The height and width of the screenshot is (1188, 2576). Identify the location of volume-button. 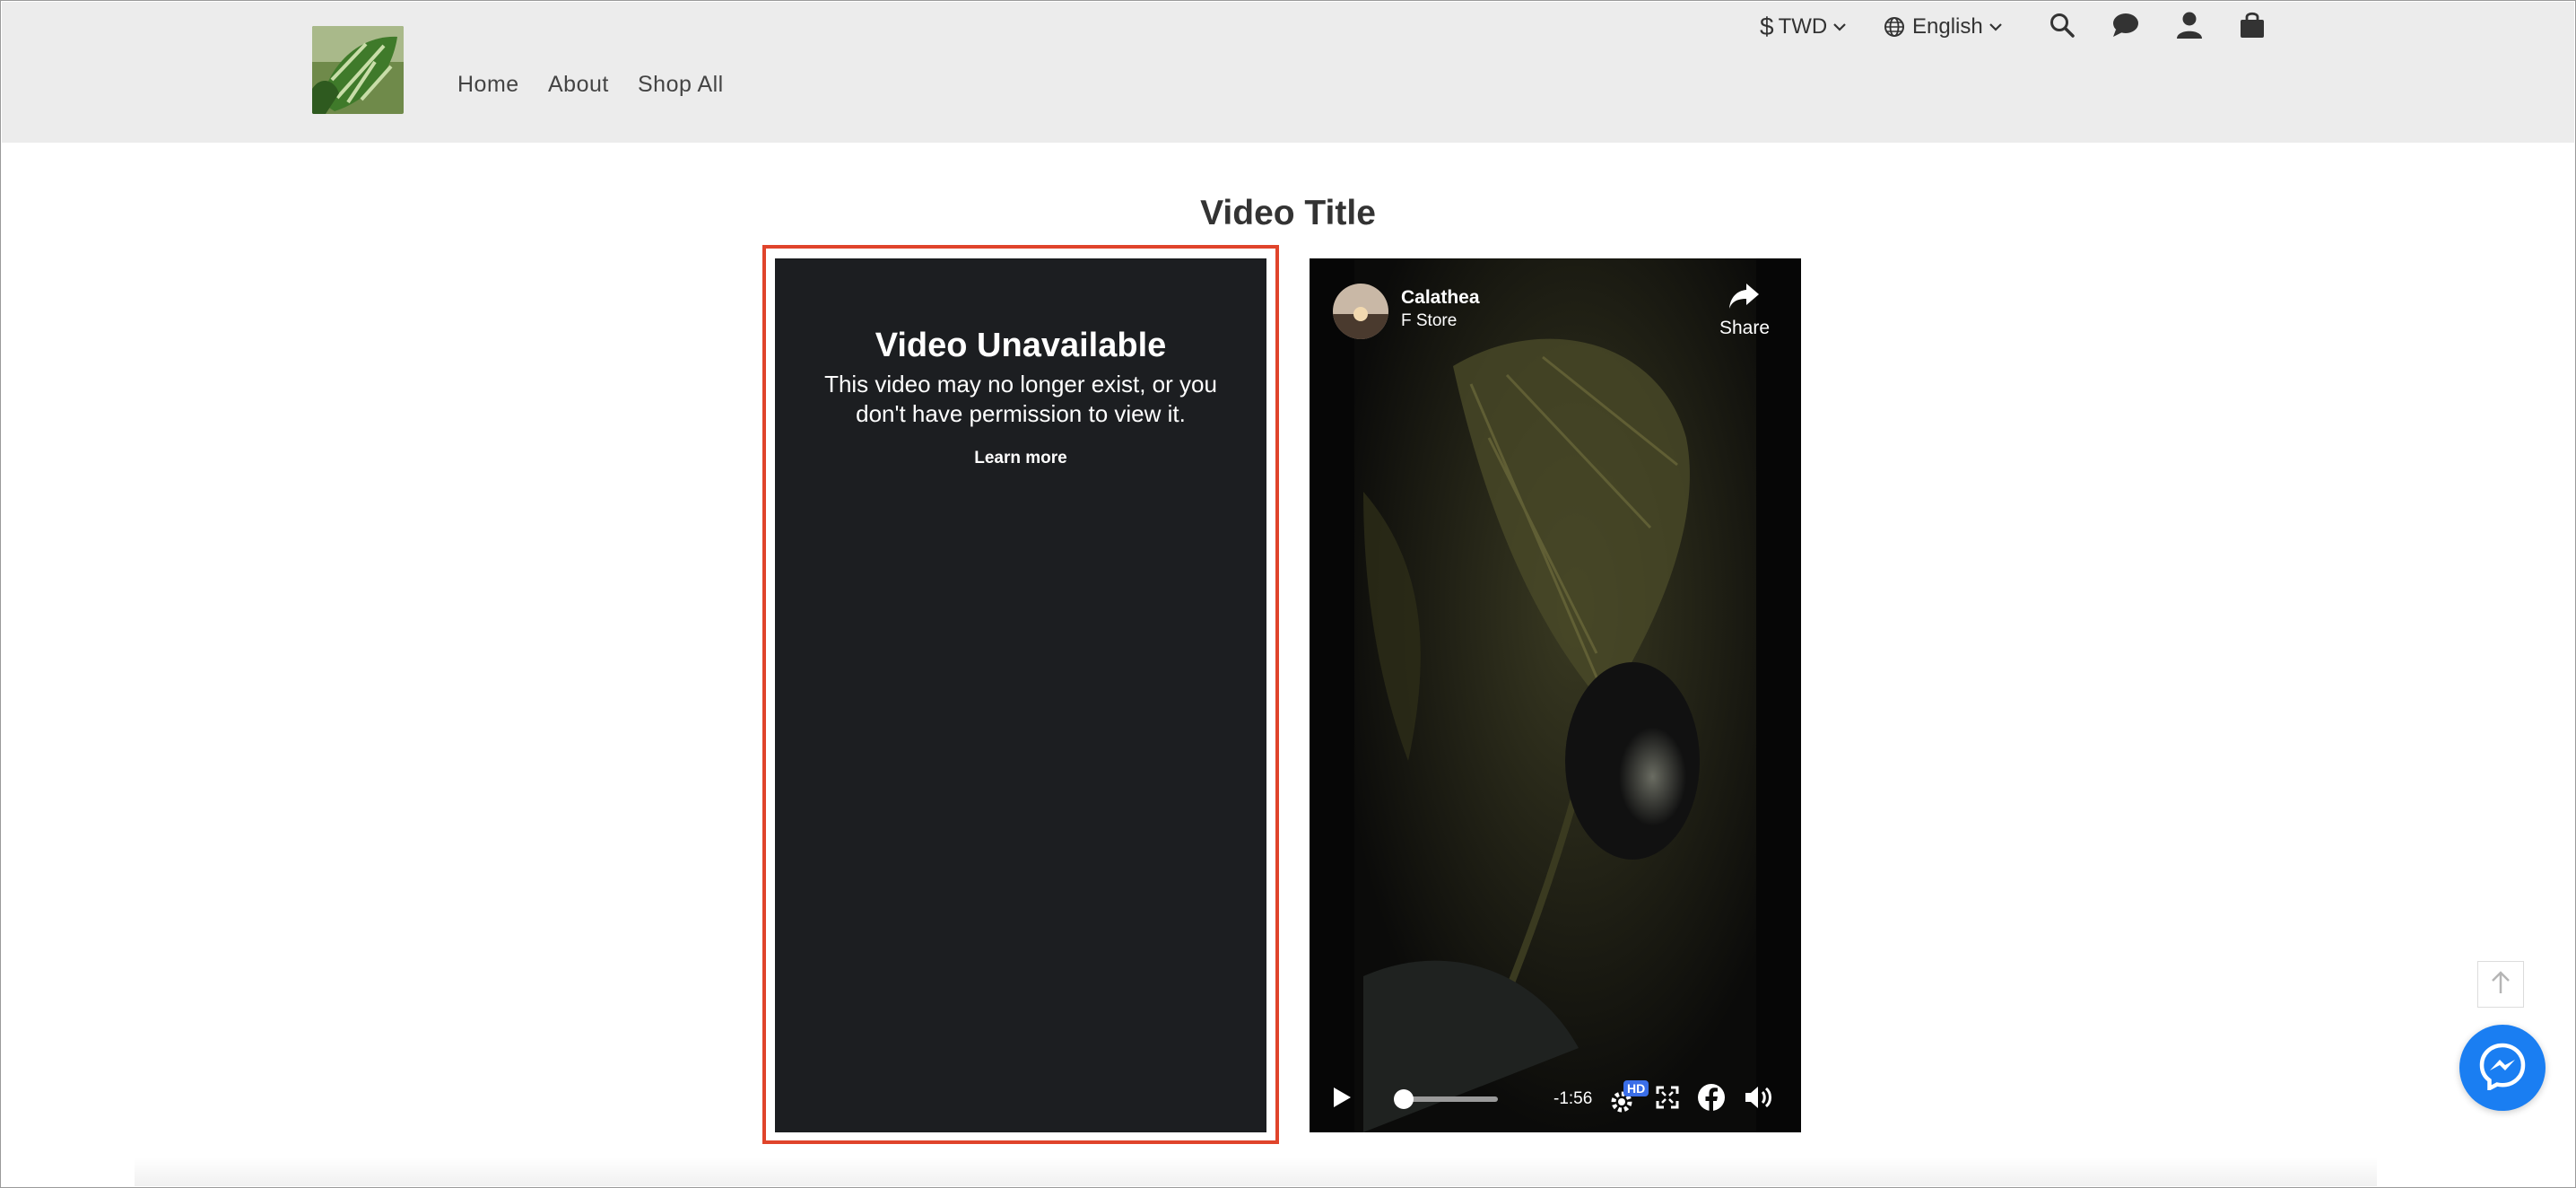
(1759, 1099).